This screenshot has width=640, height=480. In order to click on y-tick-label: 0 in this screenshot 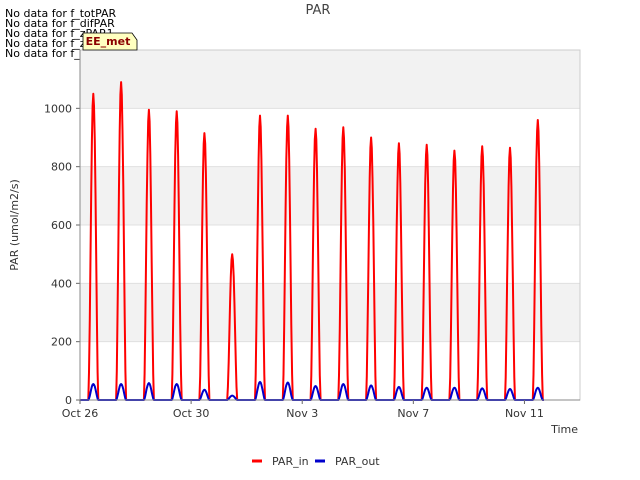, I will do `click(68, 400)`.